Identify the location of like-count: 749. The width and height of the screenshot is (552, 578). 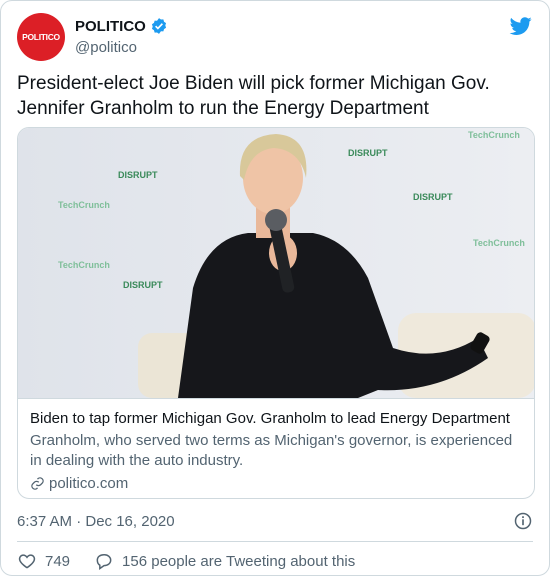
(58, 561).